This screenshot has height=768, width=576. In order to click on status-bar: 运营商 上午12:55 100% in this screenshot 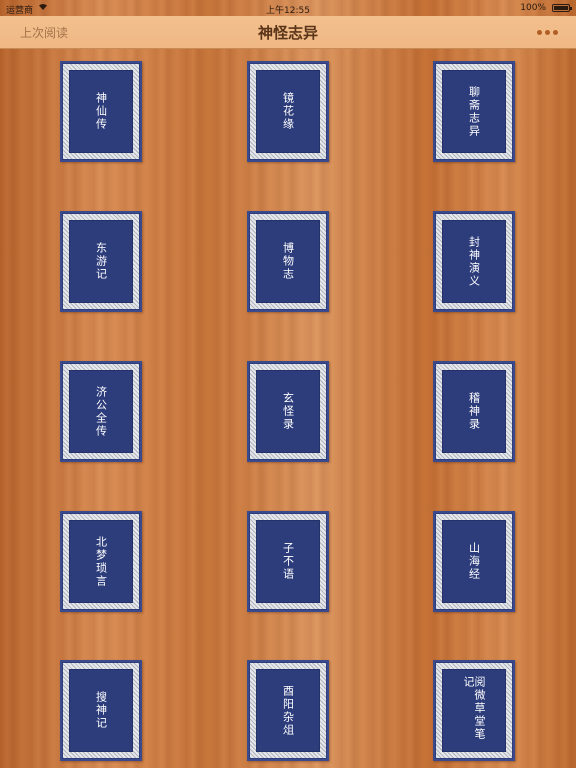, I will do `click(288, 8)`.